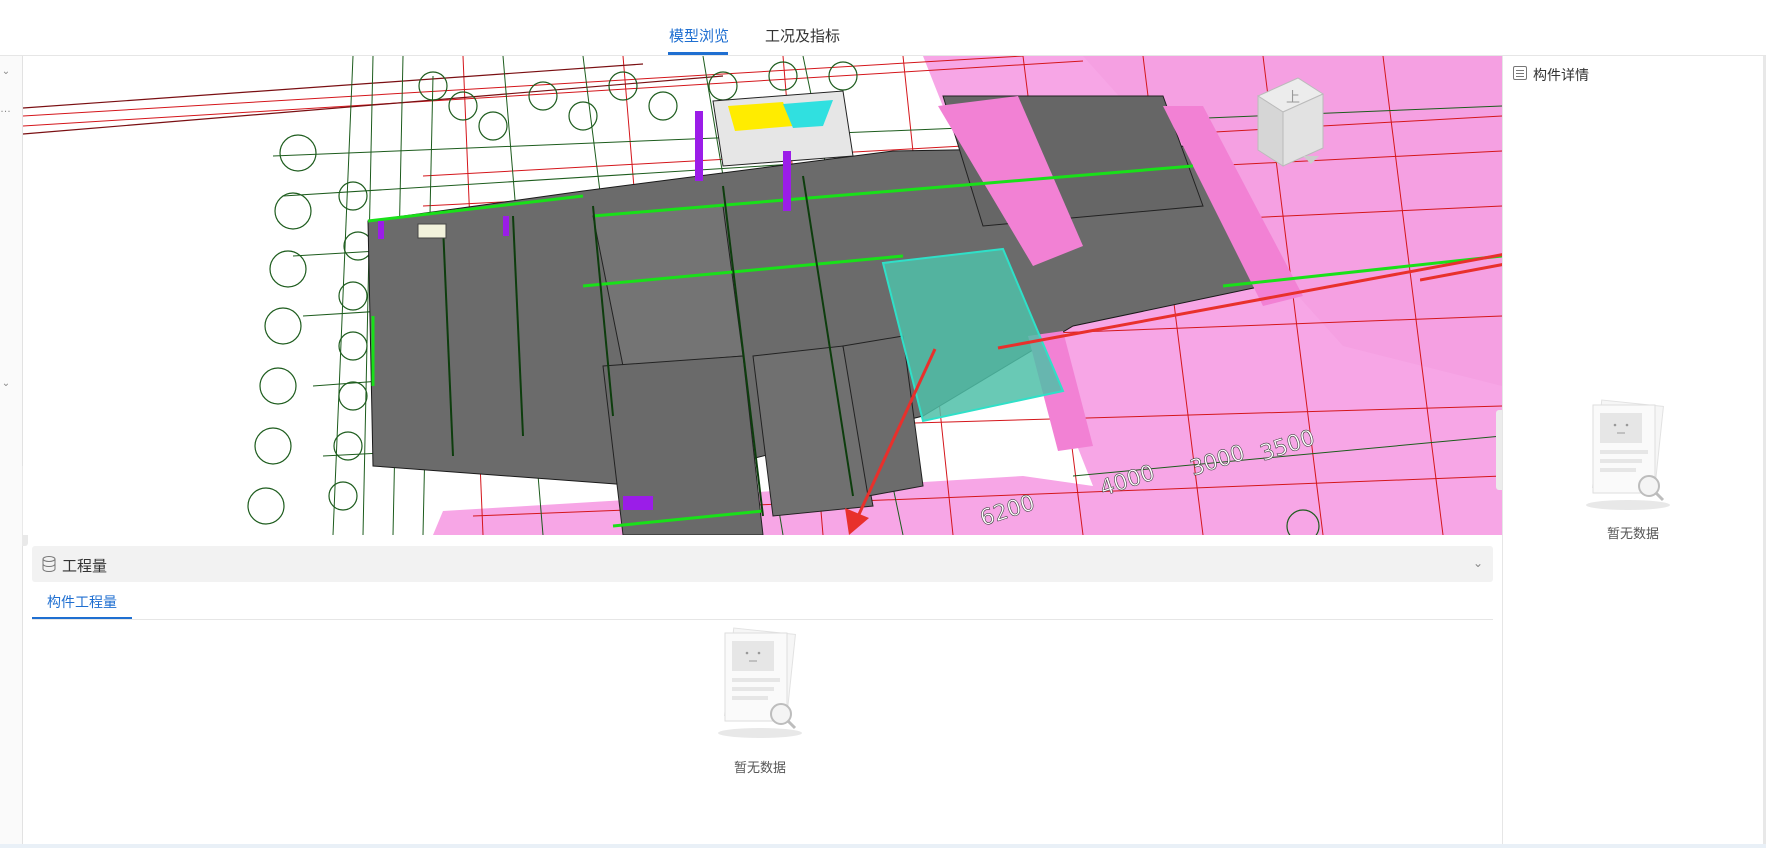 The width and height of the screenshot is (1766, 848). What do you see at coordinates (883, 846) in the screenshot?
I see `bottom-border` at bounding box center [883, 846].